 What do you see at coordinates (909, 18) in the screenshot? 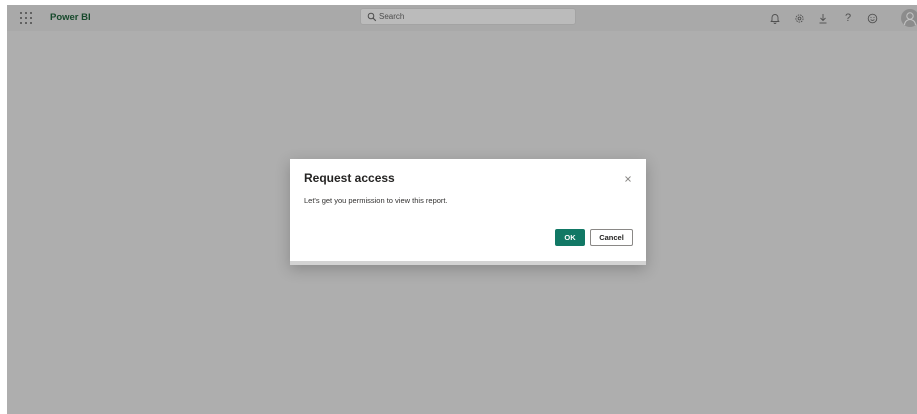
I see `account-icon` at bounding box center [909, 18].